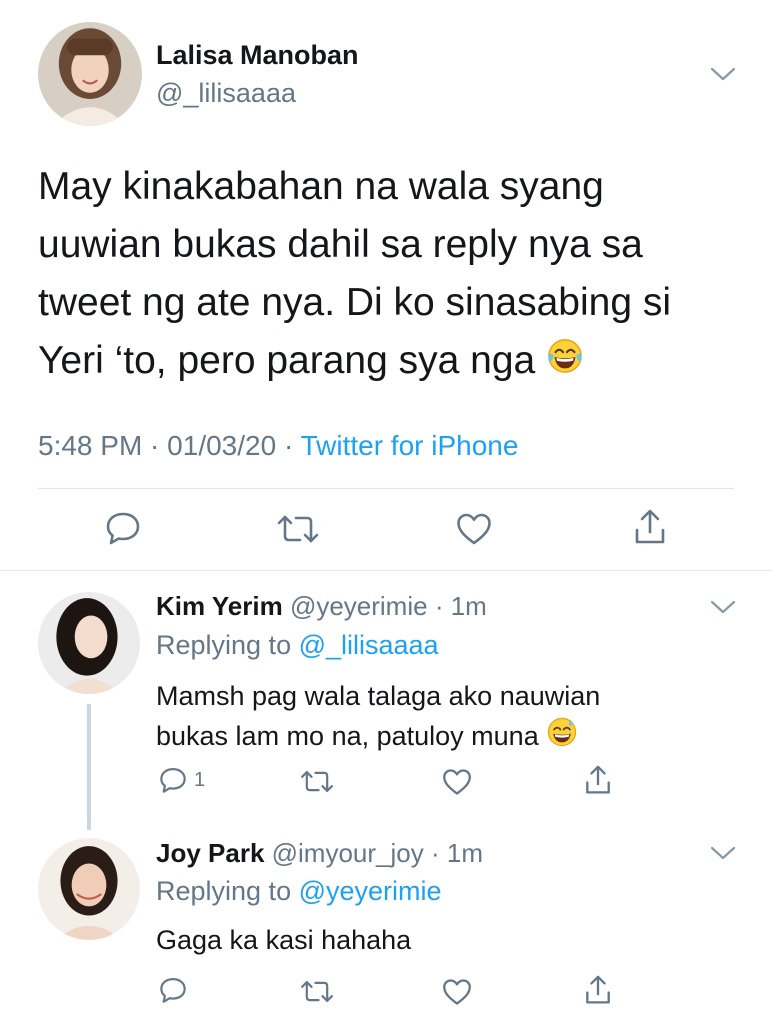  What do you see at coordinates (226, 93) in the screenshot?
I see `main-author-handle: @_lilisaaaa` at bounding box center [226, 93].